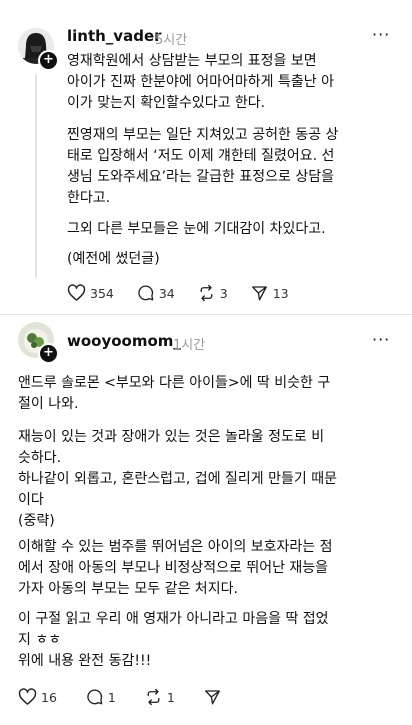 This screenshot has height=725, width=412. Describe the element at coordinates (196, 229) in the screenshot. I see `post-paragraph: 그외 다른 부모들은 눈에 기대감이 차있다고.` at that location.